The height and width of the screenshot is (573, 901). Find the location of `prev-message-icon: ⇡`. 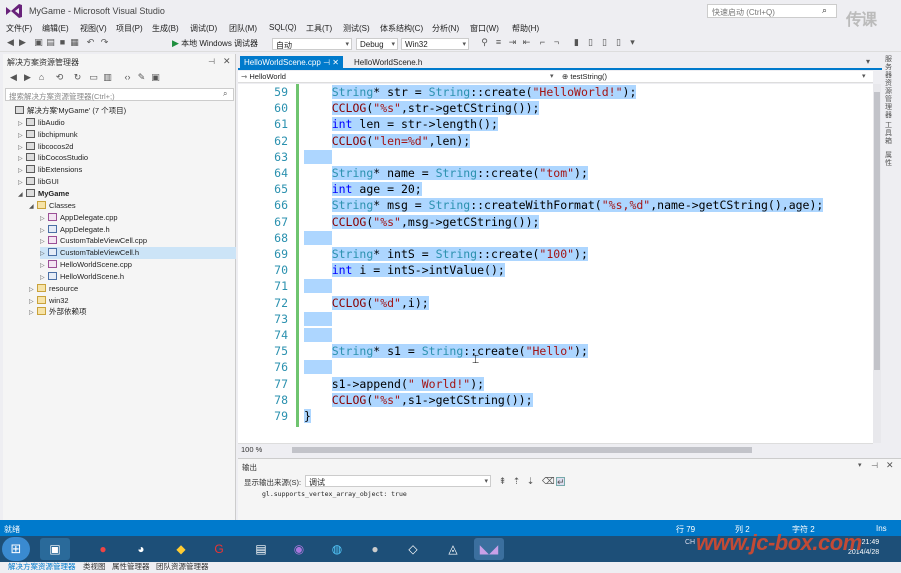

prev-message-icon: ⇡ is located at coordinates (516, 481).